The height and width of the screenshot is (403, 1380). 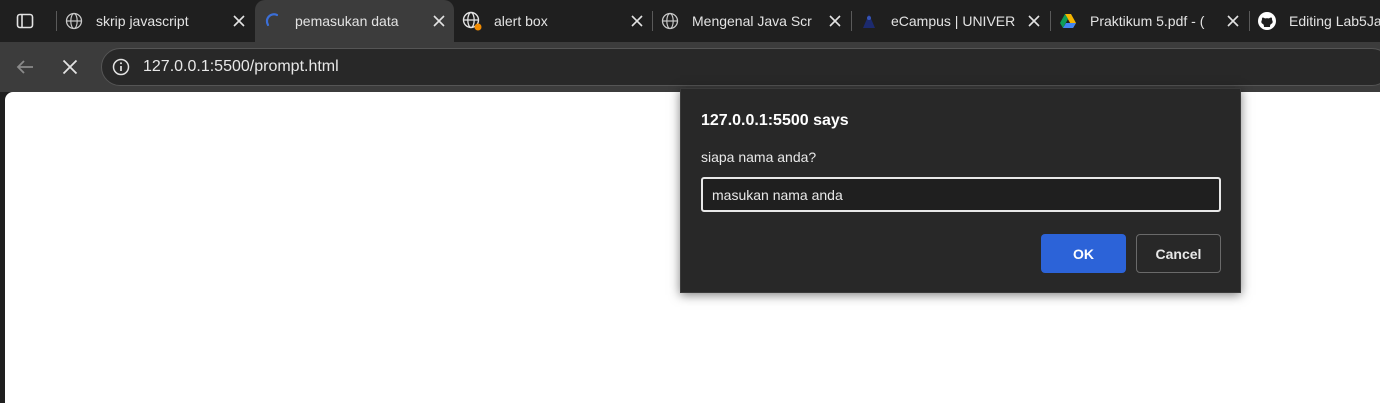 I want to click on tab-praktikum-pdf: Praktikum 5.pdf - (, so click(x=1149, y=21).